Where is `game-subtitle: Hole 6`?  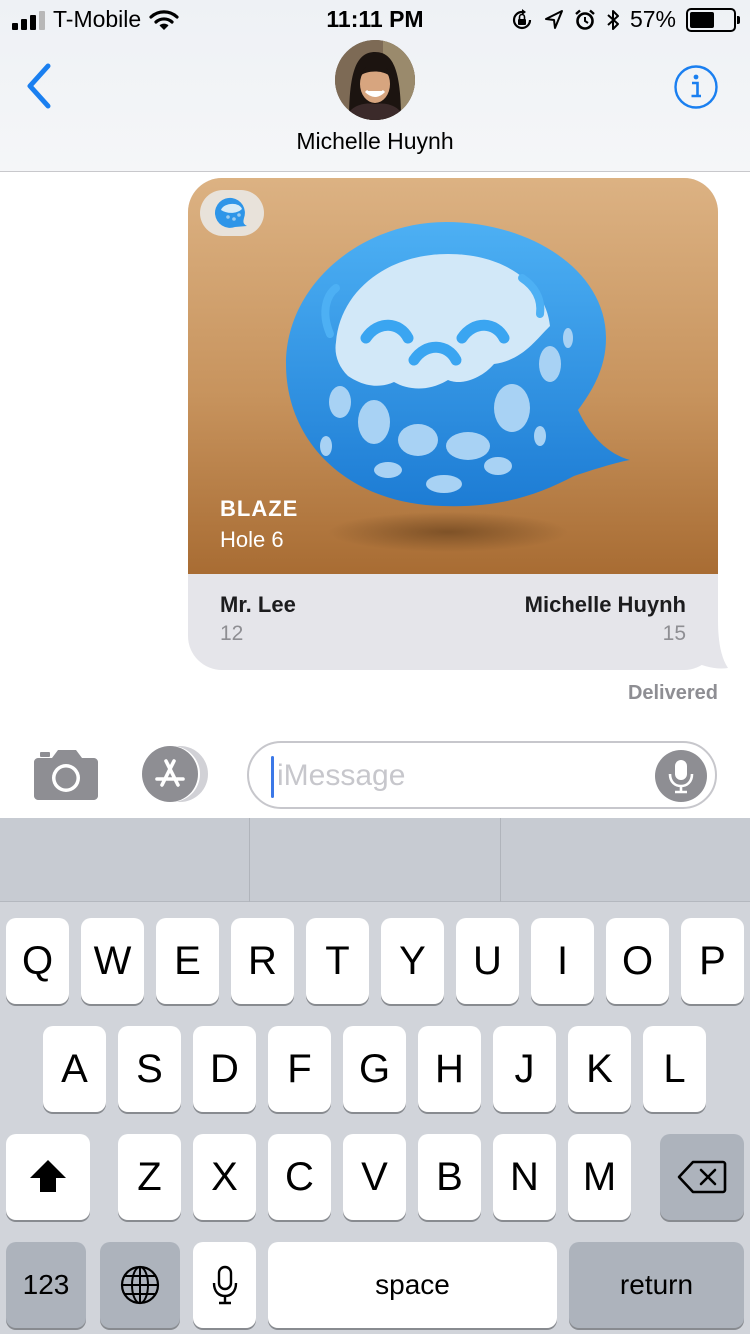
game-subtitle: Hole 6 is located at coordinates (252, 539).